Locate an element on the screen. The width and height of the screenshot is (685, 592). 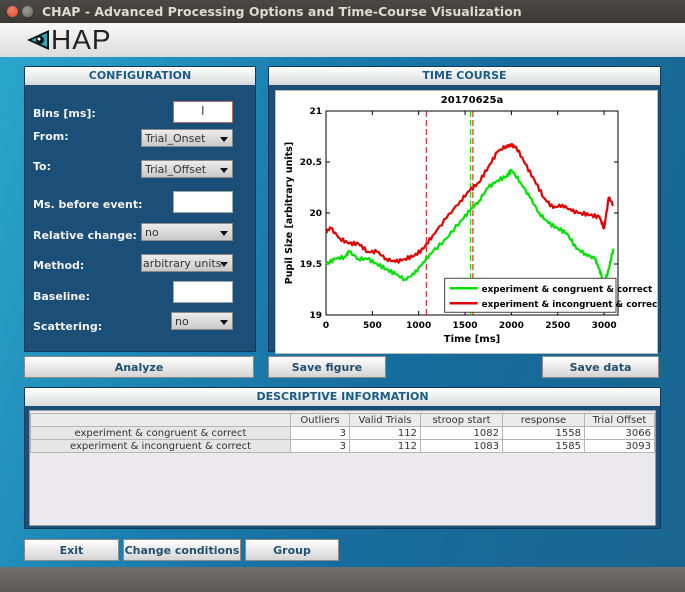
baseline-input is located at coordinates (203, 292).